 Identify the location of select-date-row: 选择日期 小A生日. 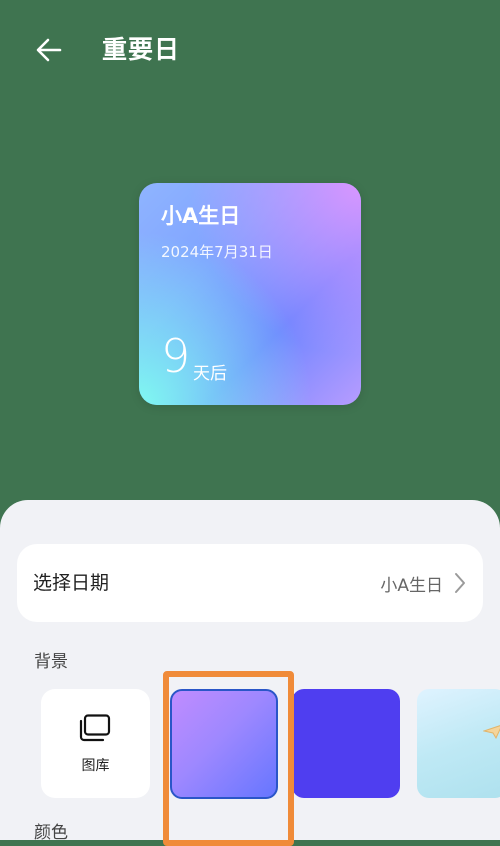
(250, 583).